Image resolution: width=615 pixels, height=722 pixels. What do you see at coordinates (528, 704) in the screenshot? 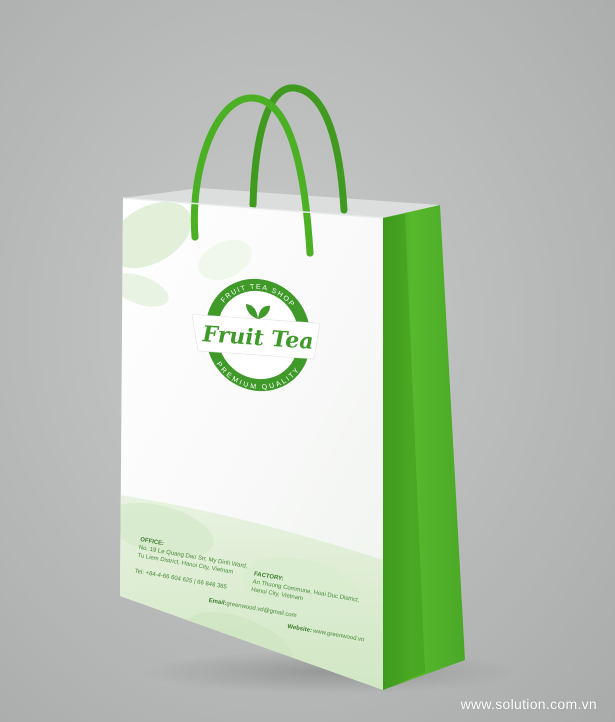
I see `watermark-text: www.solution.com.vn` at bounding box center [528, 704].